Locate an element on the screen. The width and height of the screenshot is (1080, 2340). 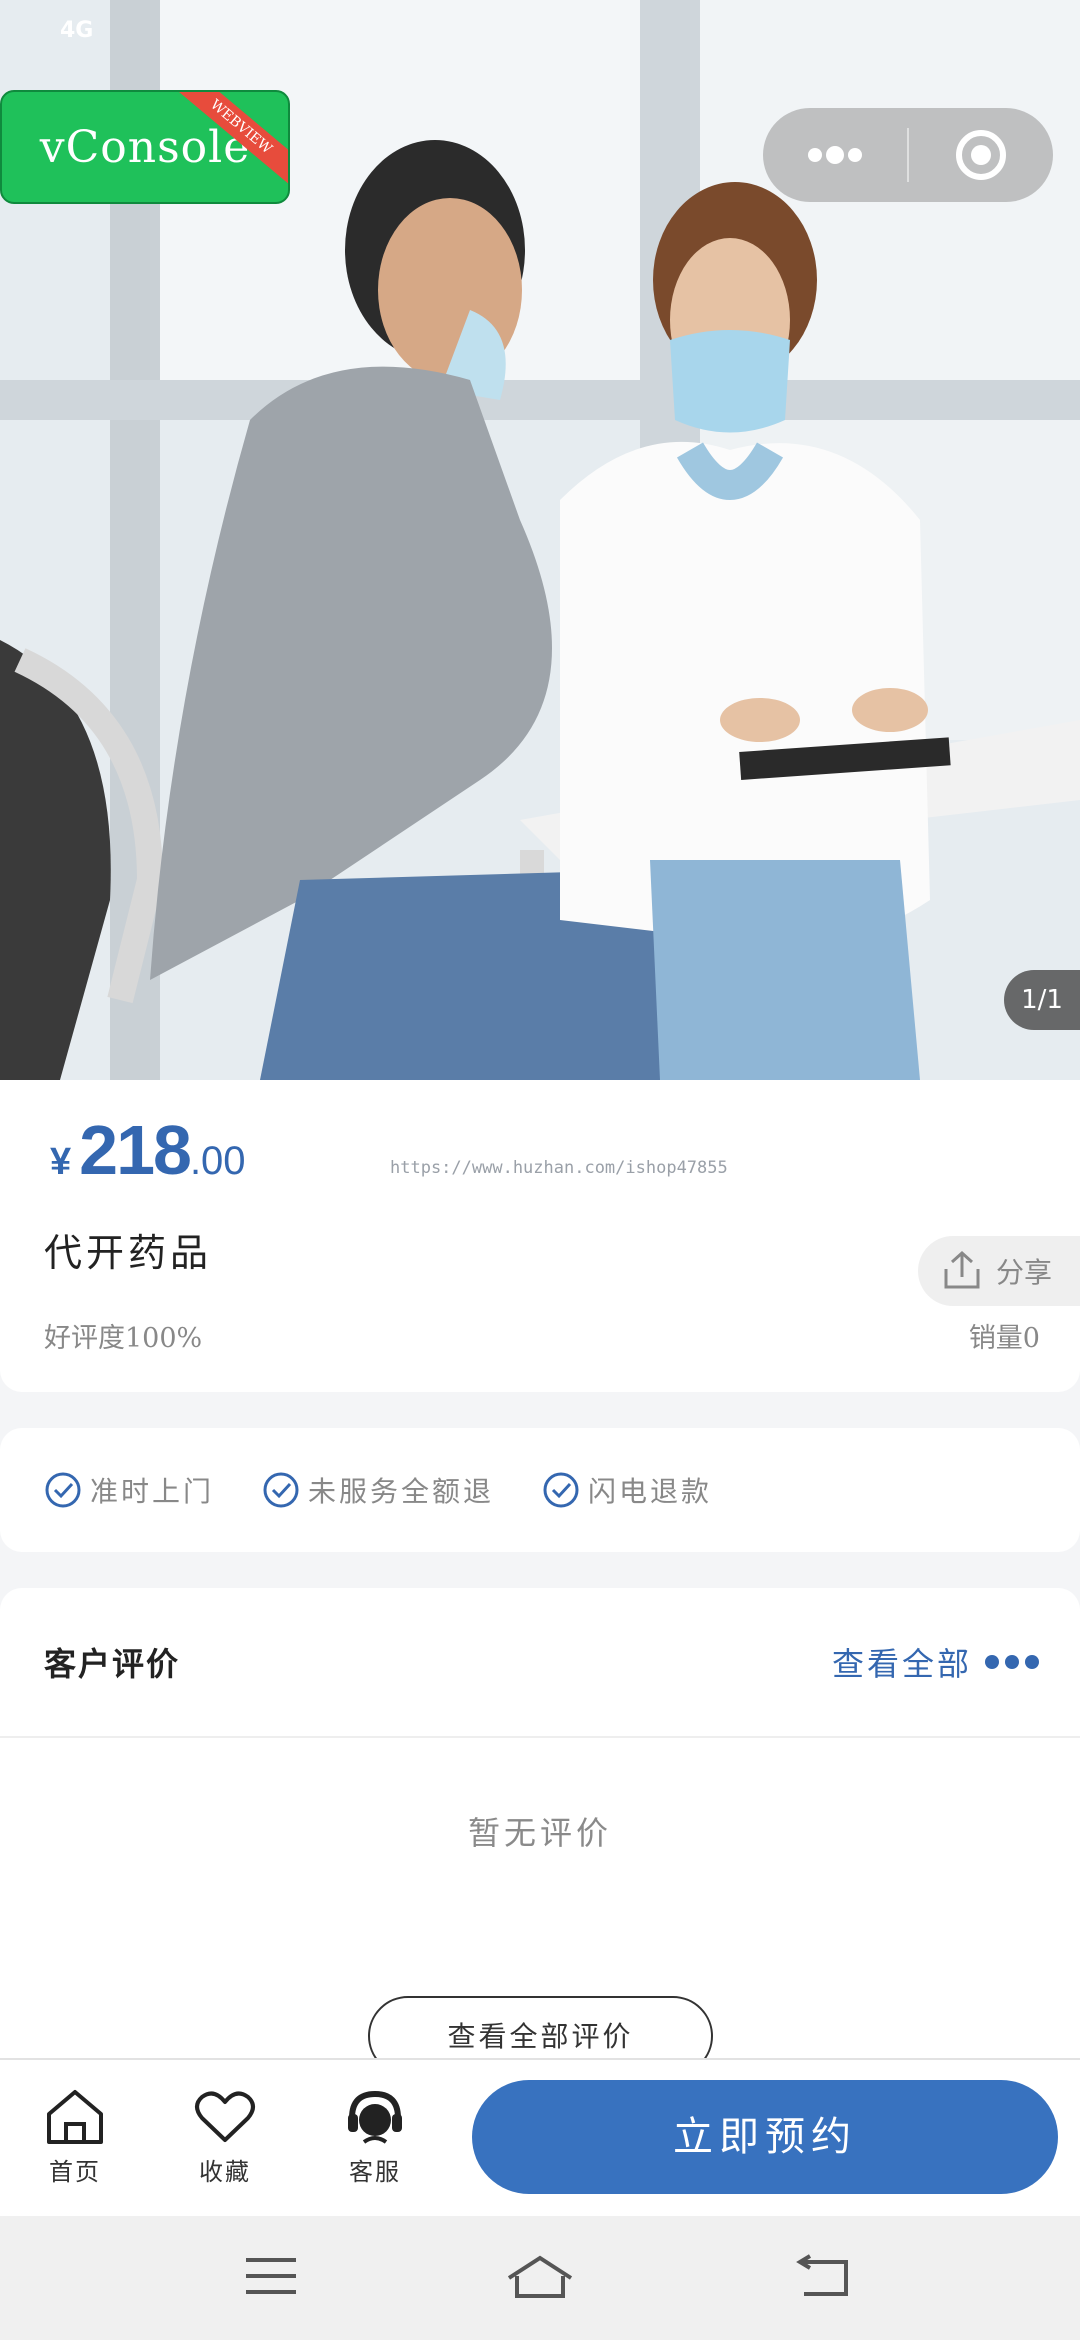
vconsole-label: vConsole is located at coordinates (145, 147).